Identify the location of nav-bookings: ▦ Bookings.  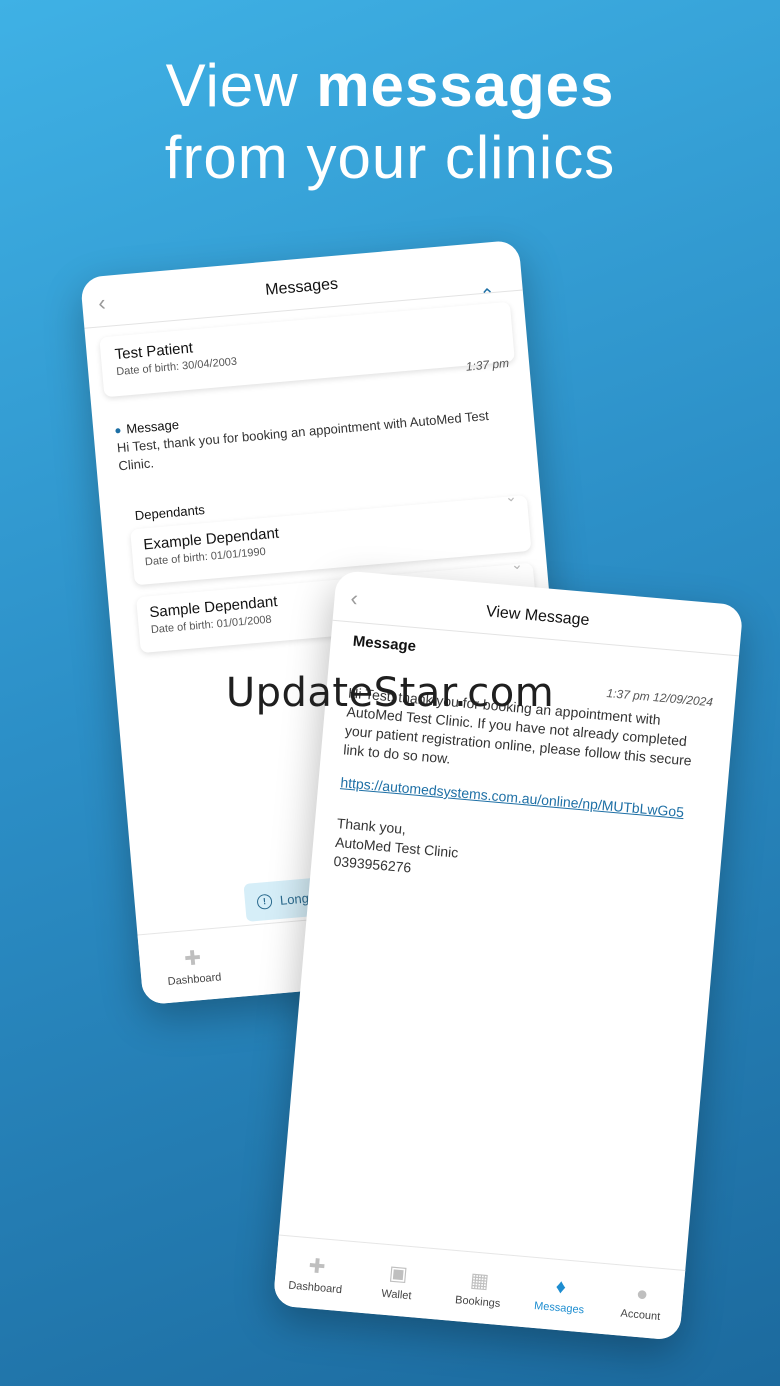
(478, 1288).